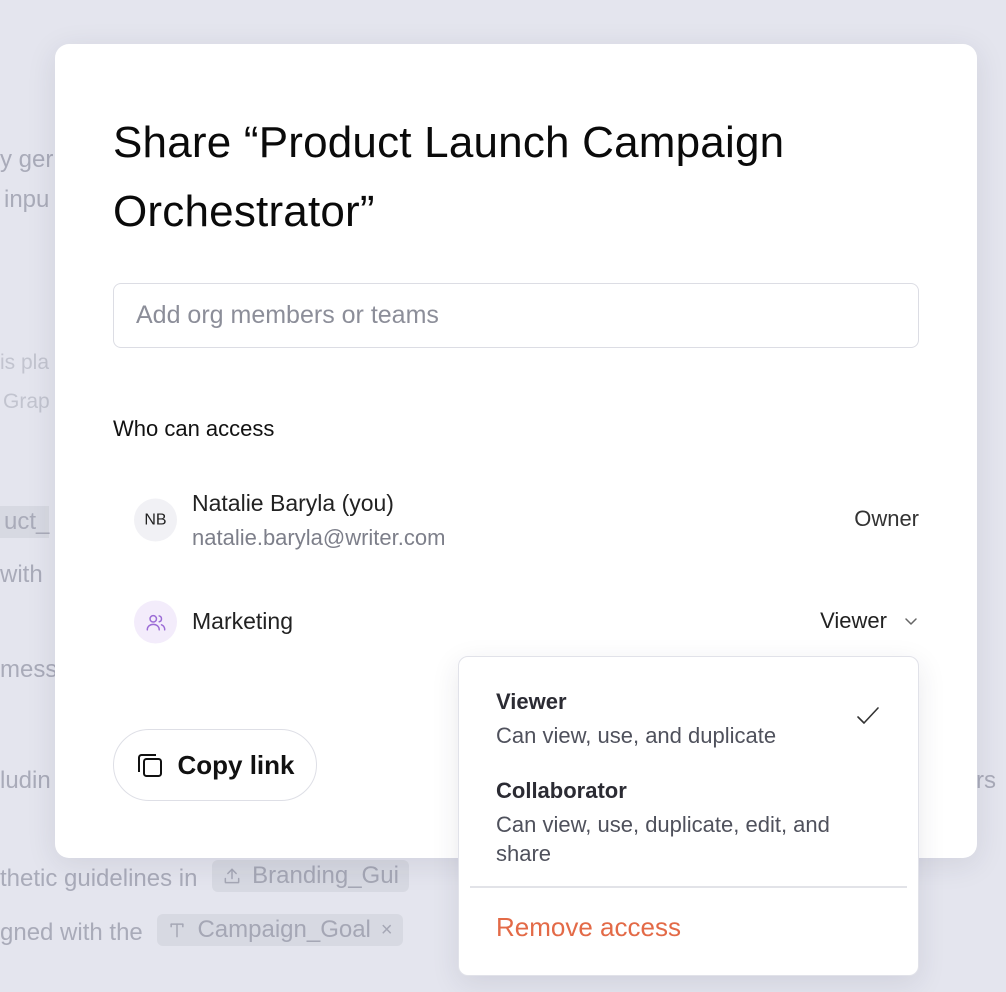  What do you see at coordinates (293, 503) in the screenshot?
I see `member-name: Natalie Baryla (you)` at bounding box center [293, 503].